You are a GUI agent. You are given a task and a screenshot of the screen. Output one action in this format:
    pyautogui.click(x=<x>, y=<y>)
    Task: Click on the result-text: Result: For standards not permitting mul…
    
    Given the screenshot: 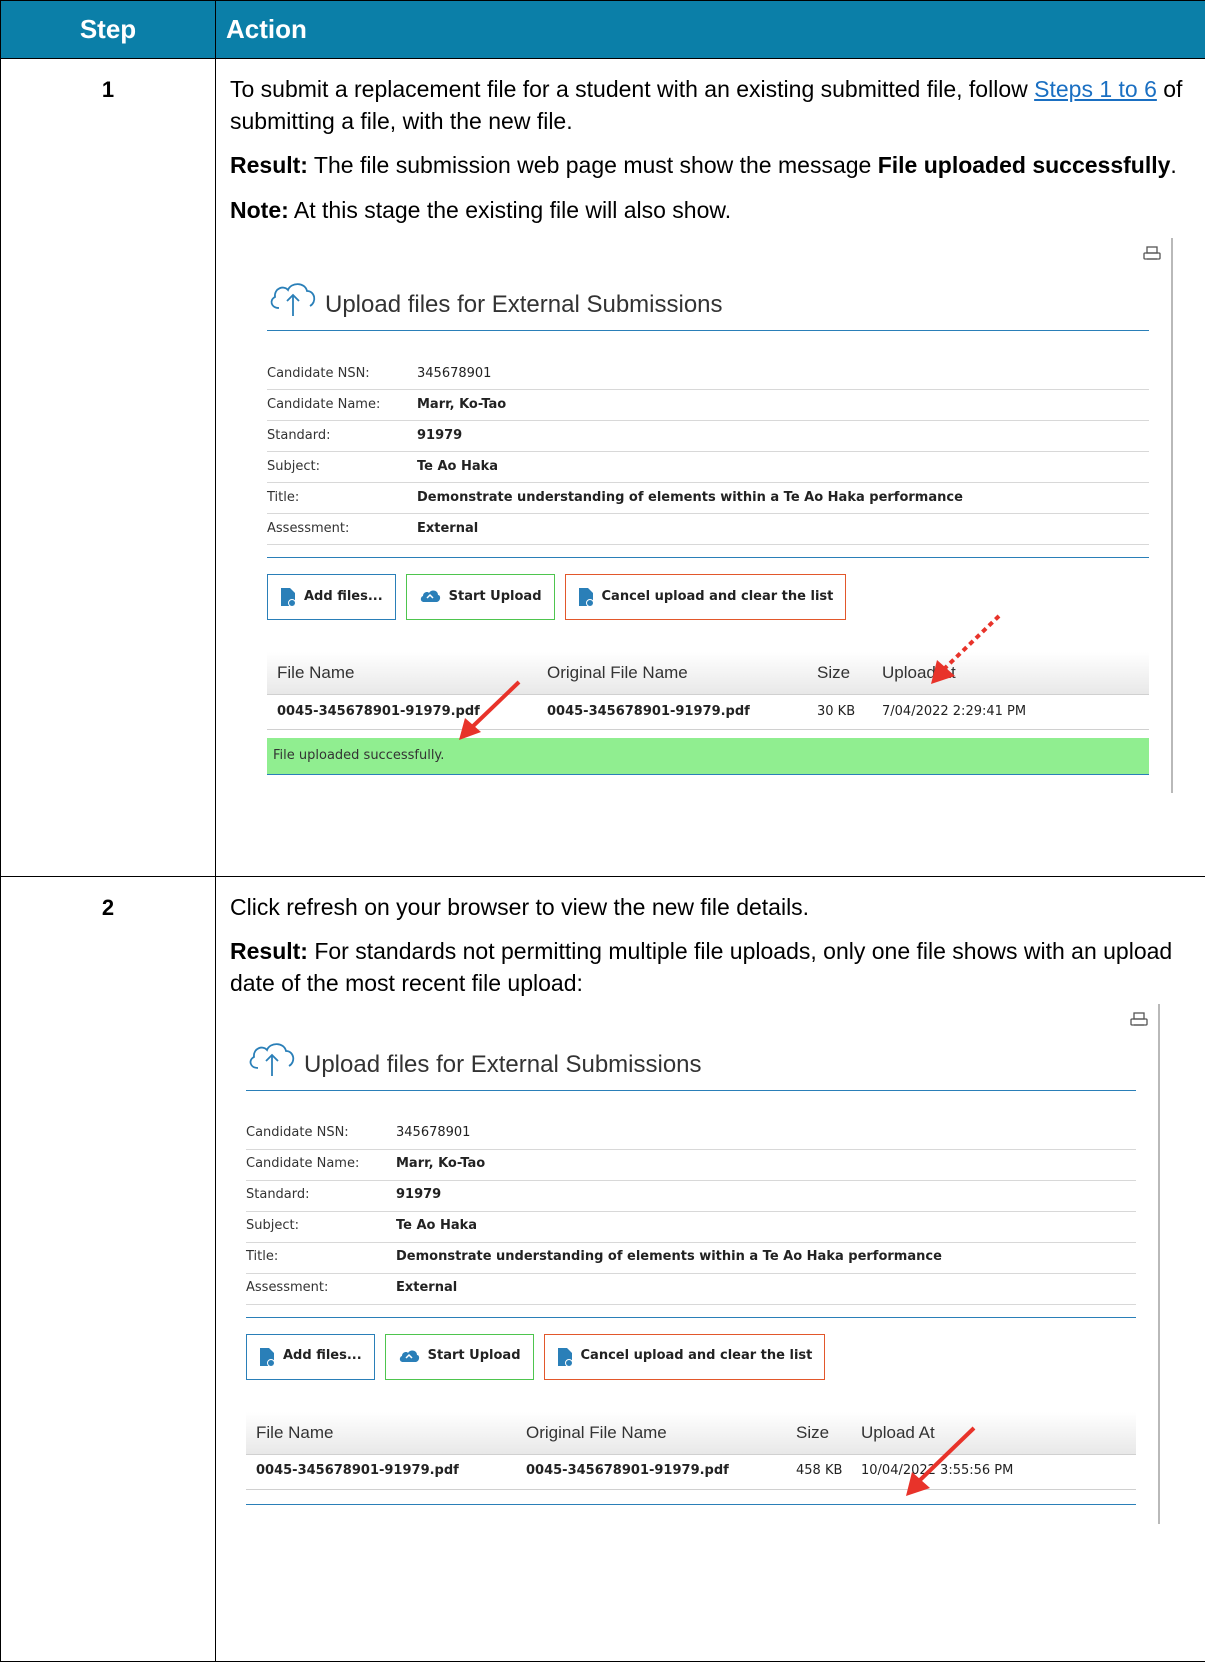 What is the action you would take?
    pyautogui.click(x=708, y=967)
    